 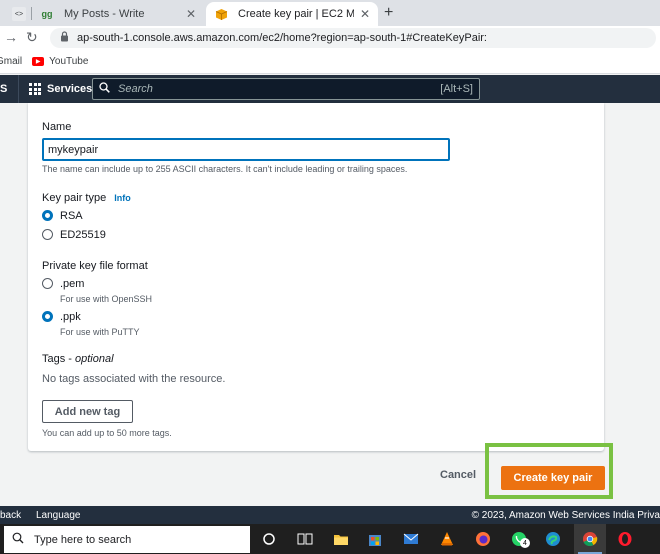 What do you see at coordinates (32, 37) in the screenshot?
I see `reload-icon: ↻` at bounding box center [32, 37].